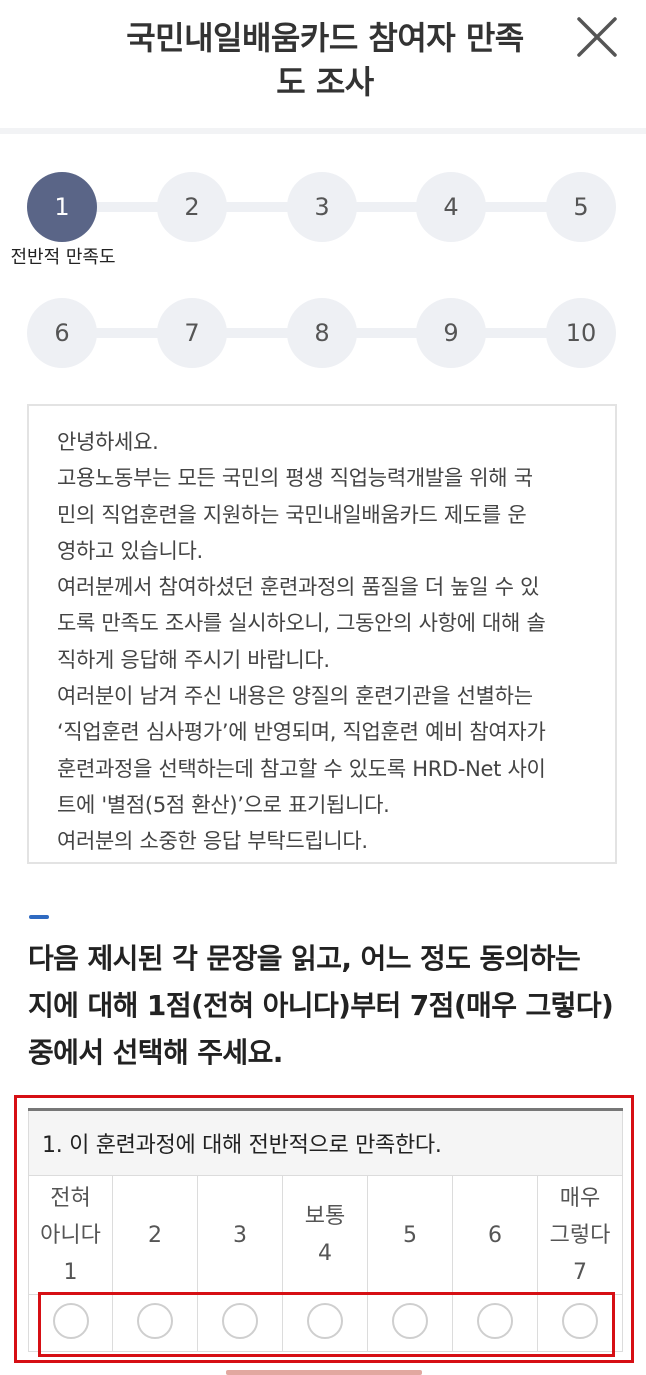  I want to click on bottom-scroll-indicator, so click(324, 1372).